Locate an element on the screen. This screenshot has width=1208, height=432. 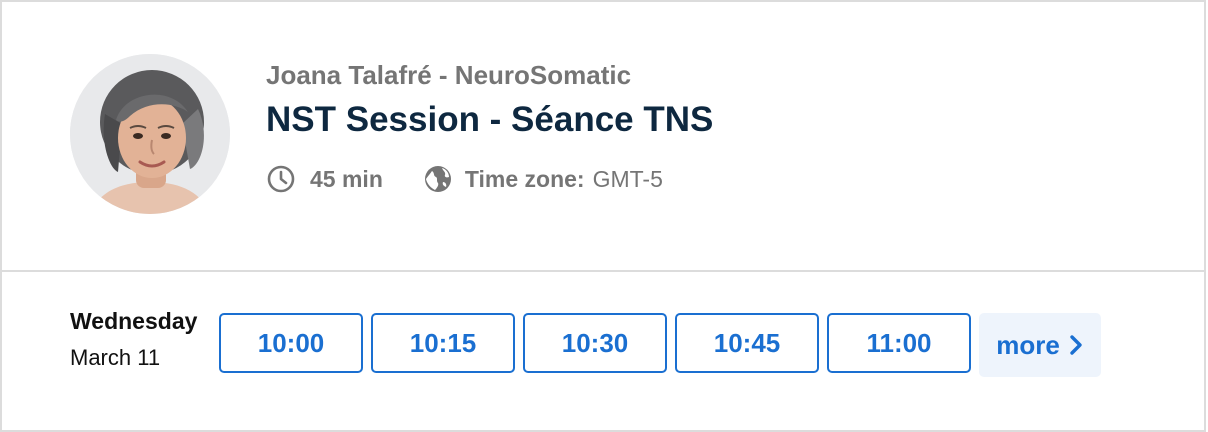
chevron-right-icon is located at coordinates (1076, 345).